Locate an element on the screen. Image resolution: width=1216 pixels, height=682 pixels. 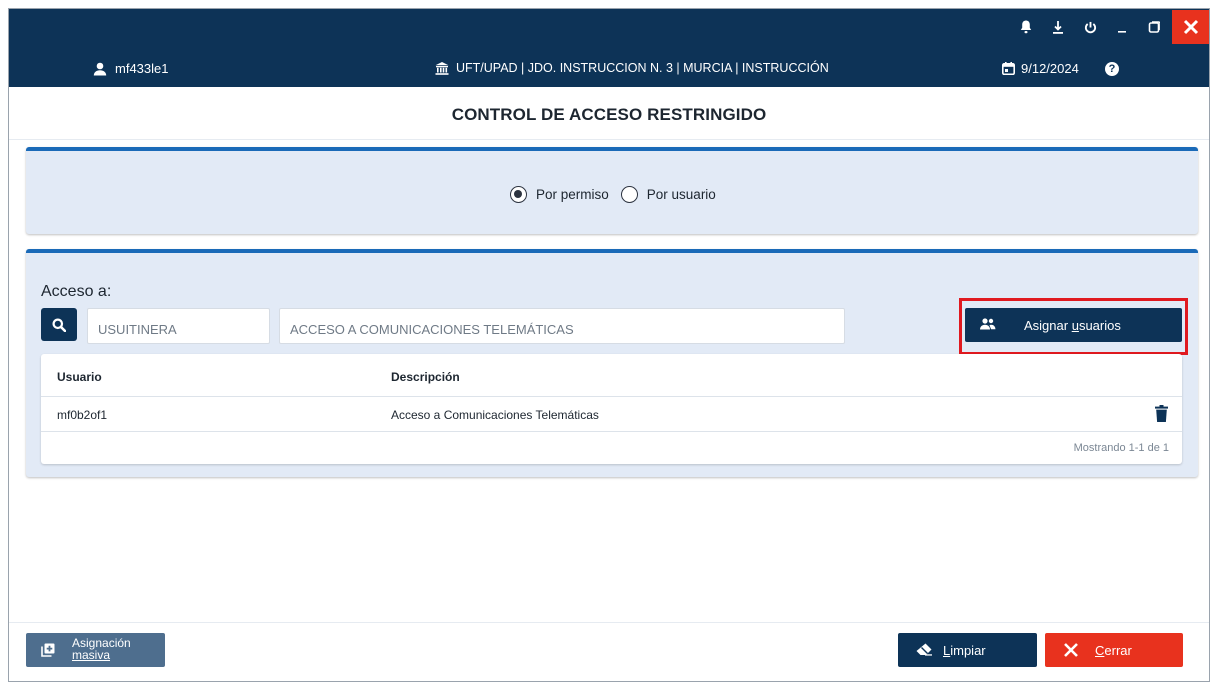
calendar-icon is located at coordinates (1008, 68).